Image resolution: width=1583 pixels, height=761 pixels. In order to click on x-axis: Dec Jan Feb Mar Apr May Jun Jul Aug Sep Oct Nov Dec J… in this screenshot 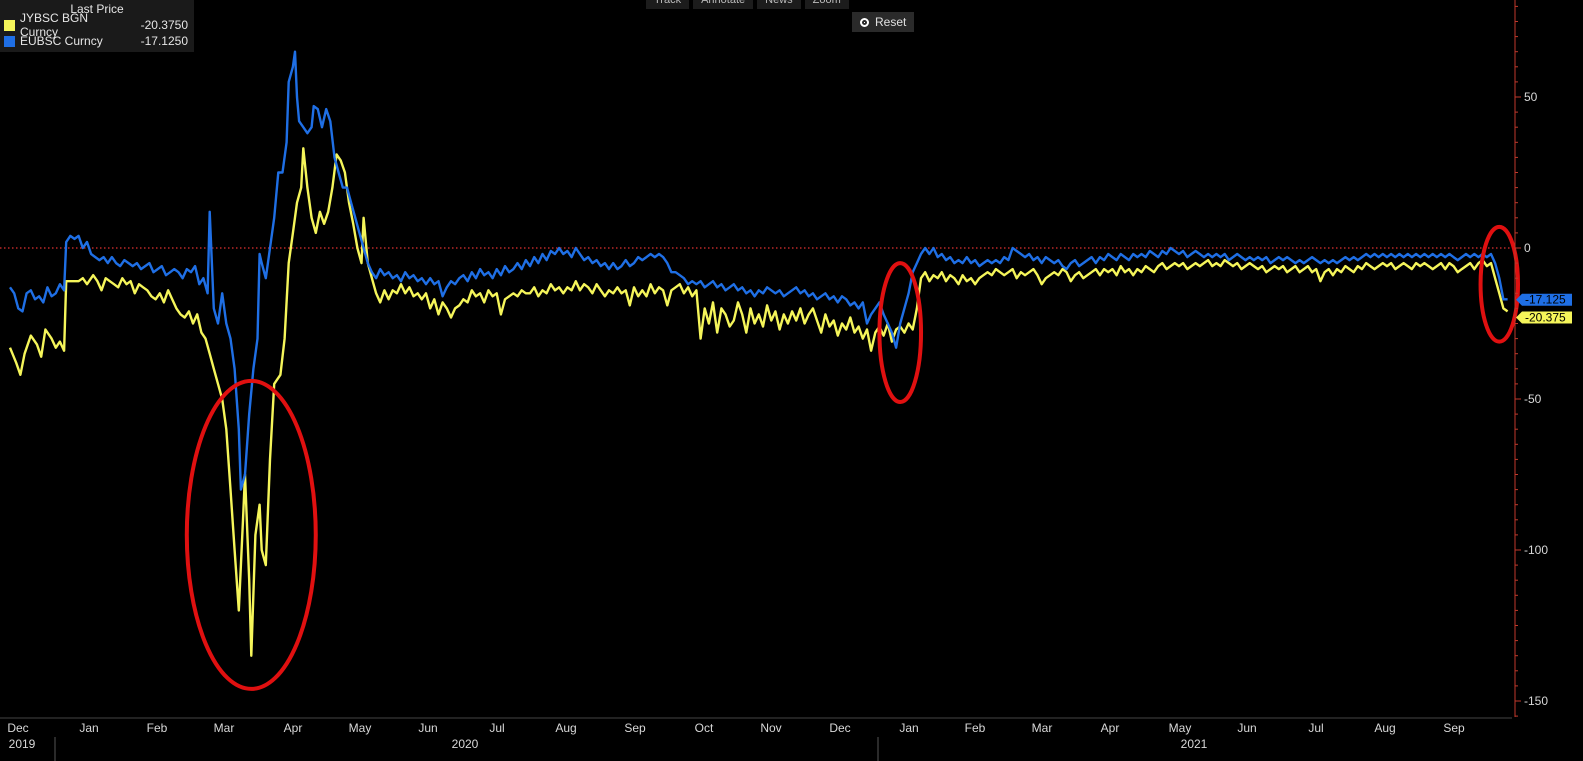, I will do `click(791, 739)`.